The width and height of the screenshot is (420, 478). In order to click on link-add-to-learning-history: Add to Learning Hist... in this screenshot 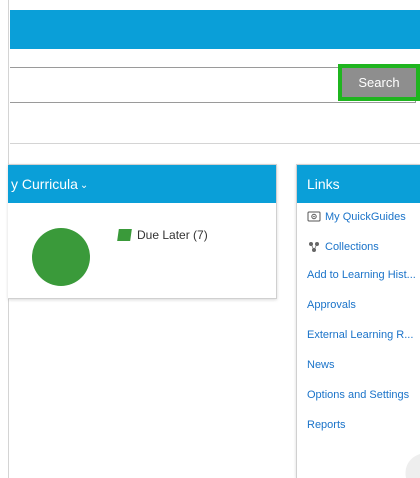, I will do `click(361, 275)`.